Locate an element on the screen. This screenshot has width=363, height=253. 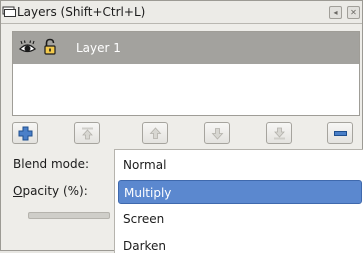
arrow-up-icon is located at coordinates (155, 133).